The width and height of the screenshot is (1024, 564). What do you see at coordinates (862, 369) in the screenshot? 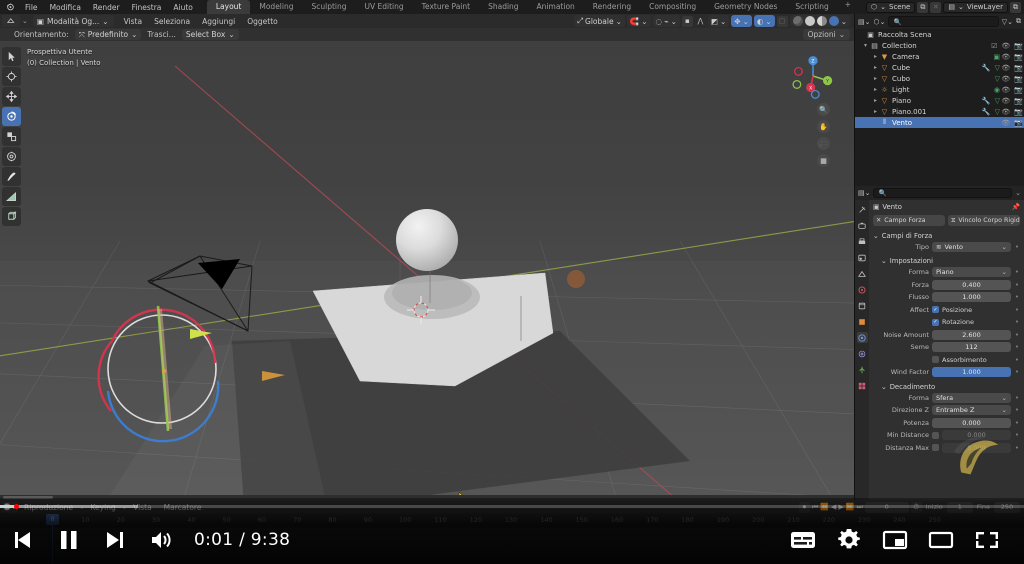
I see `object-data-tab` at bounding box center [862, 369].